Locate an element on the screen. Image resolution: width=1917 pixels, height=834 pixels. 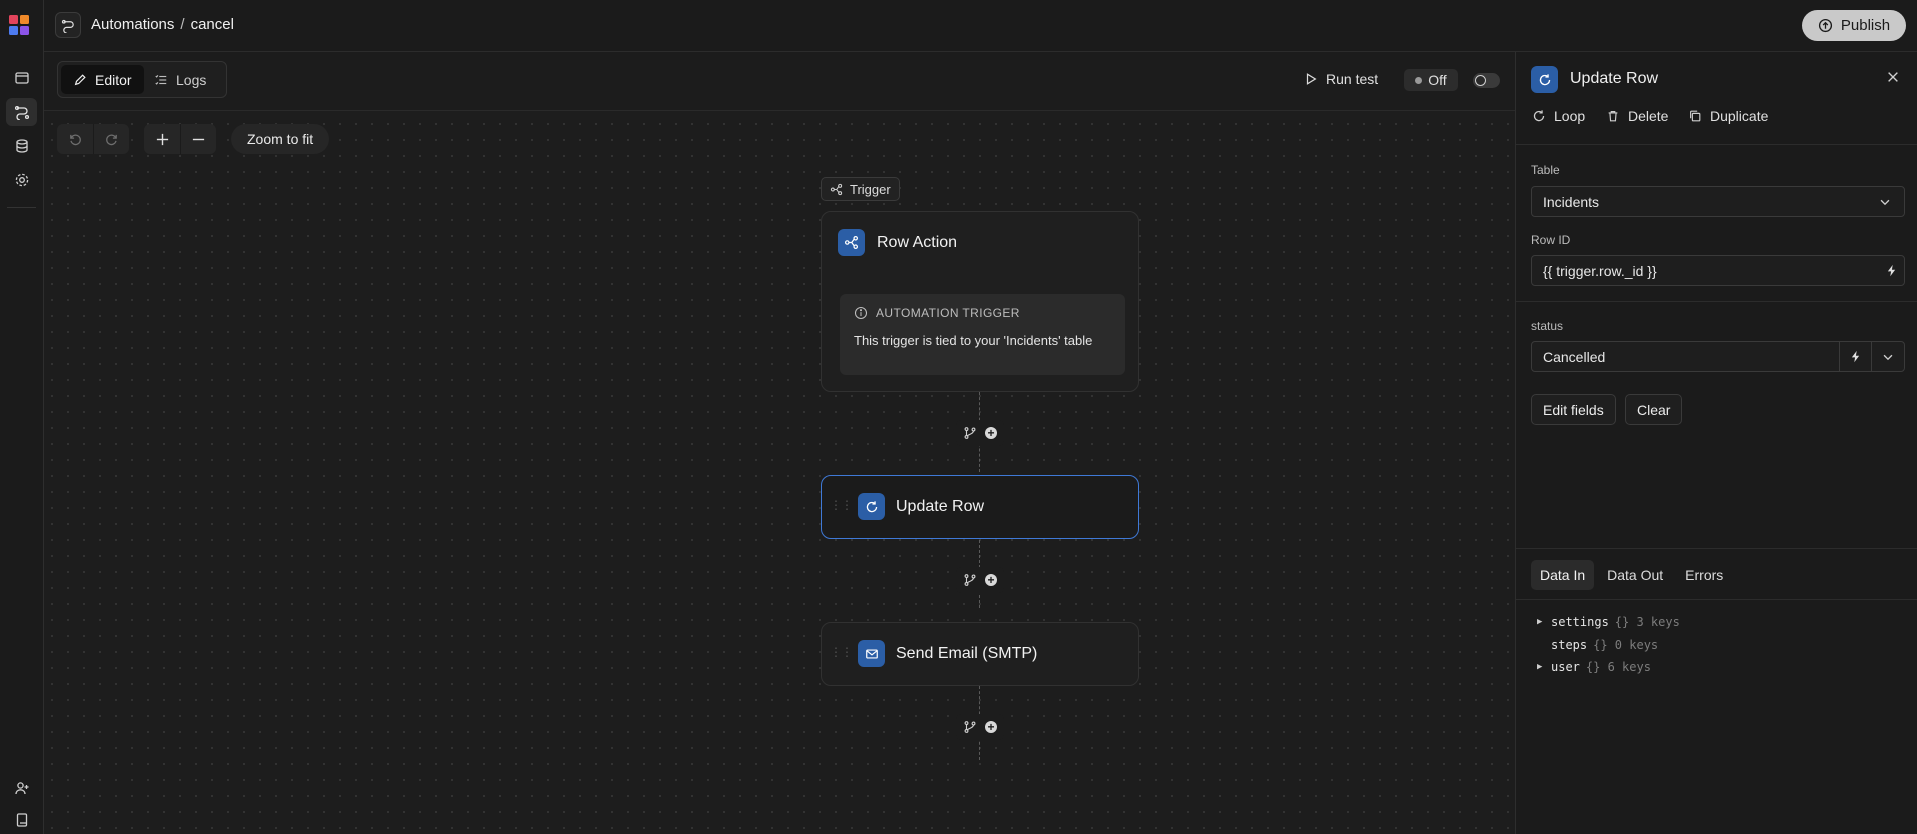
automation-toggle is located at coordinates (1486, 80).